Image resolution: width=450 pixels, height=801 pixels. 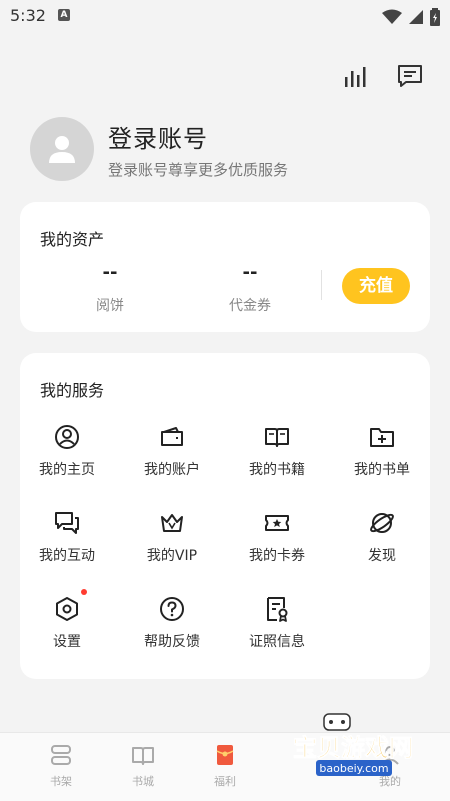 What do you see at coordinates (321, 285) in the screenshot?
I see `asset-divider` at bounding box center [321, 285].